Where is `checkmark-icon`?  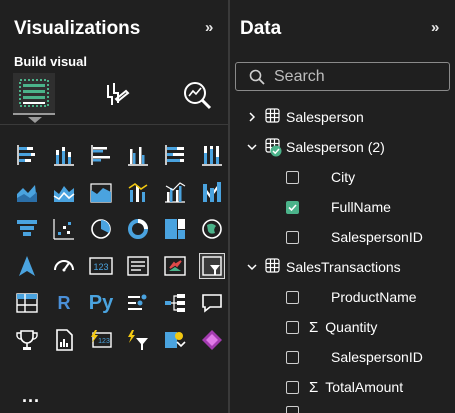 checkmark-icon is located at coordinates (292, 207).